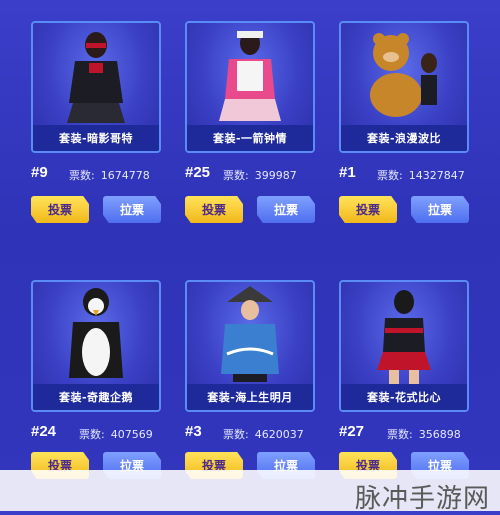  I want to click on votes-value: 14327847, so click(436, 175).